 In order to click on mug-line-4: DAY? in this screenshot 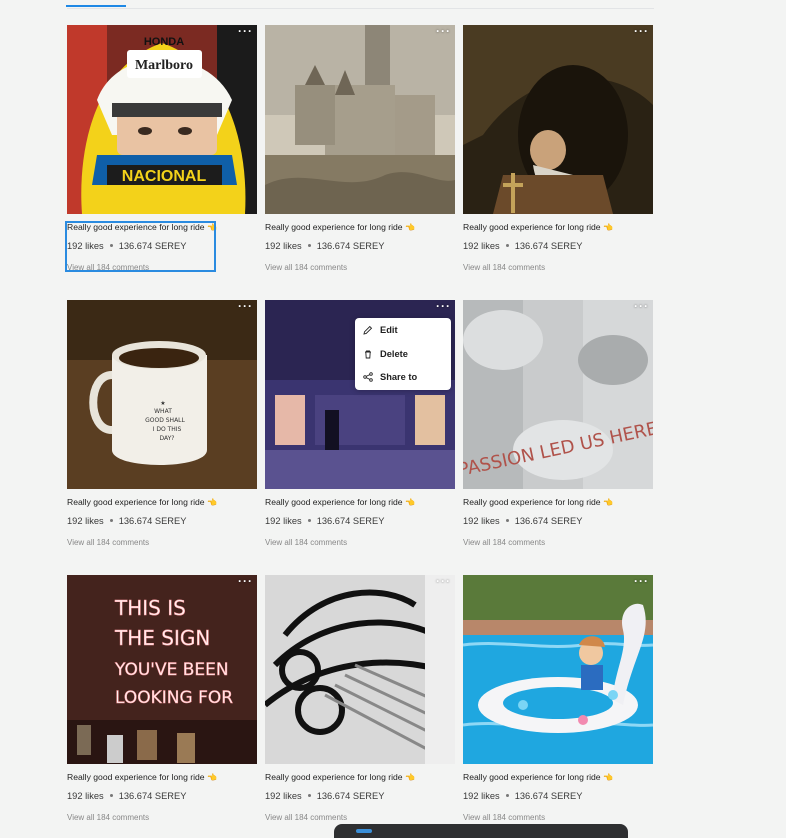, I will do `click(166, 438)`.